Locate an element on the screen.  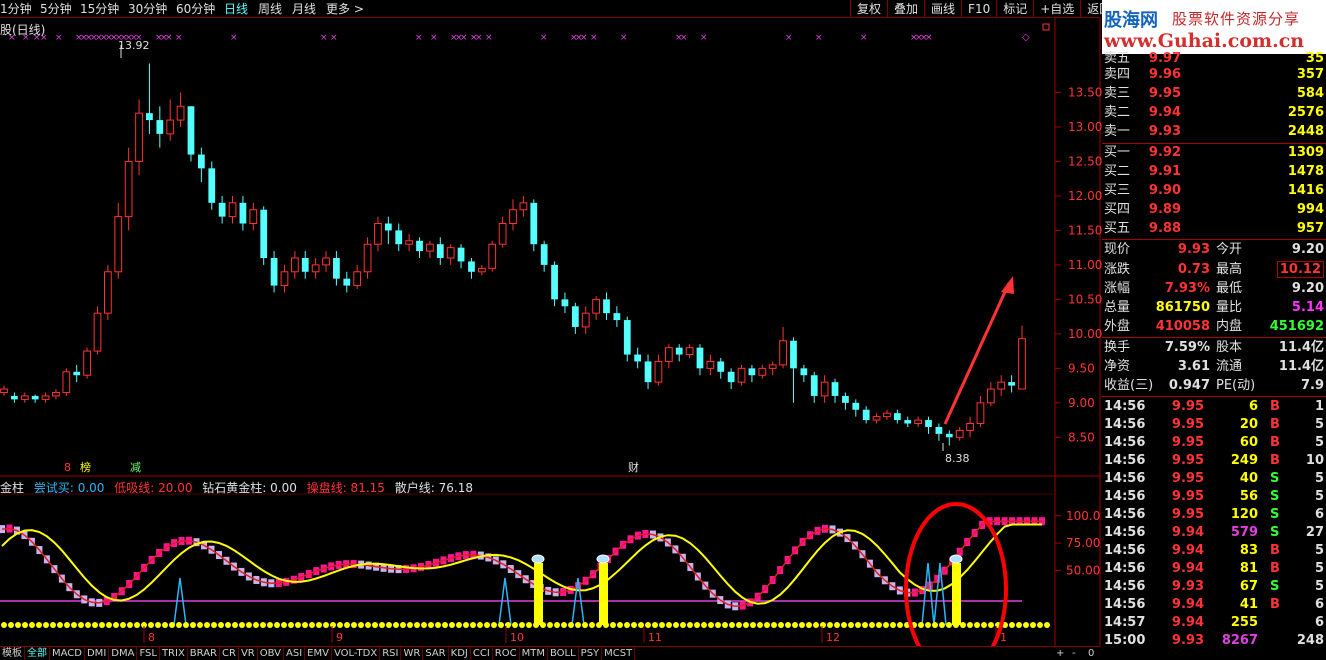
zoom-out-button: - is located at coordinates (1074, 653).